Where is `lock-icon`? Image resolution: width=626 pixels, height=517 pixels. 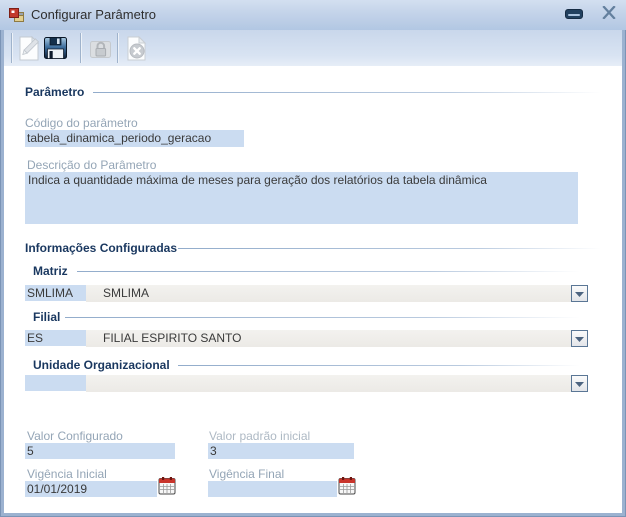 lock-icon is located at coordinates (100, 48).